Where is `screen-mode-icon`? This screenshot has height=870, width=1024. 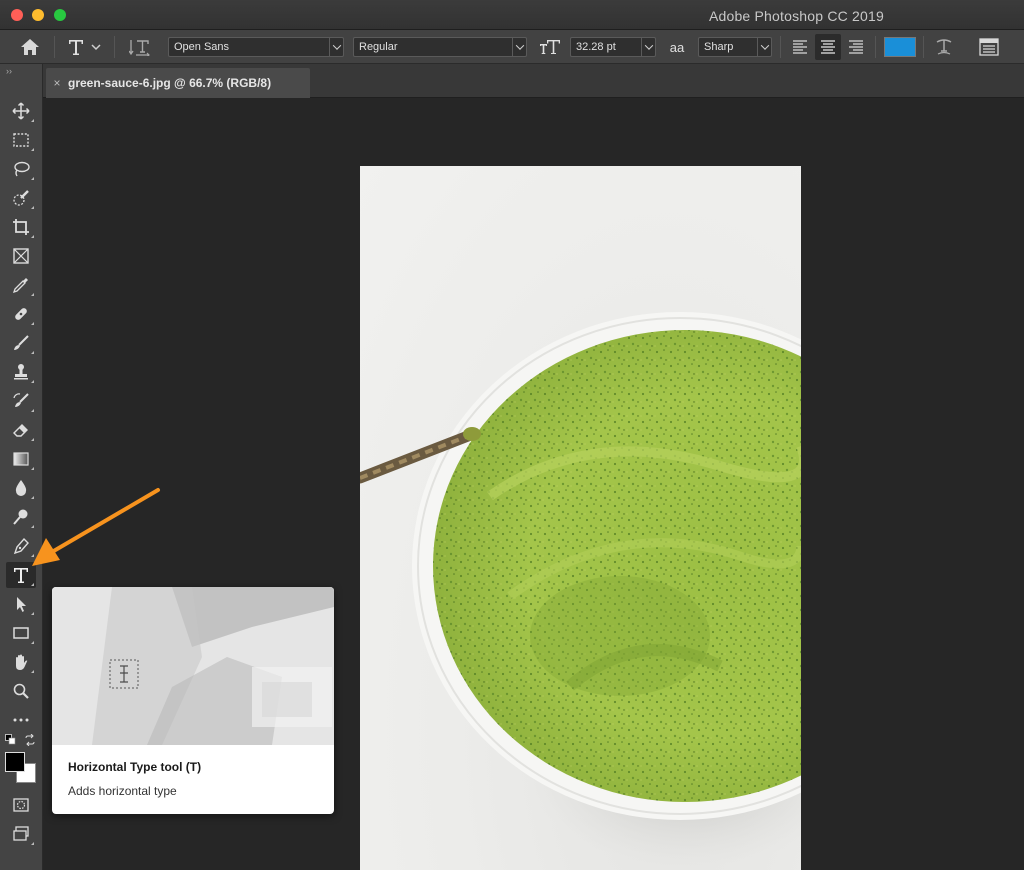 screen-mode-icon is located at coordinates (21, 833).